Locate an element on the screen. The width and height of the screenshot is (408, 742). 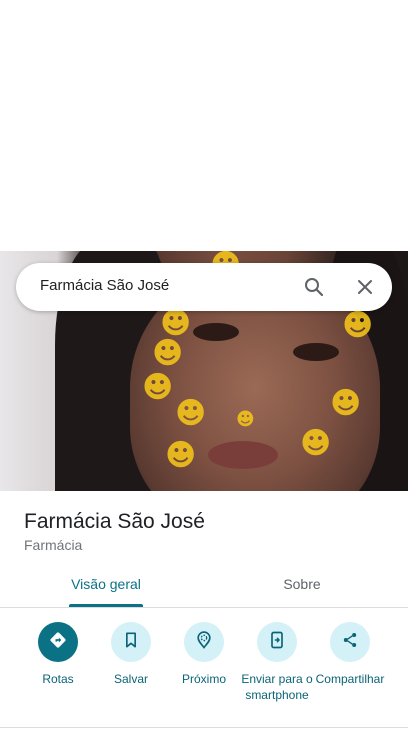
directions-button: Rotas is located at coordinates (58, 654).